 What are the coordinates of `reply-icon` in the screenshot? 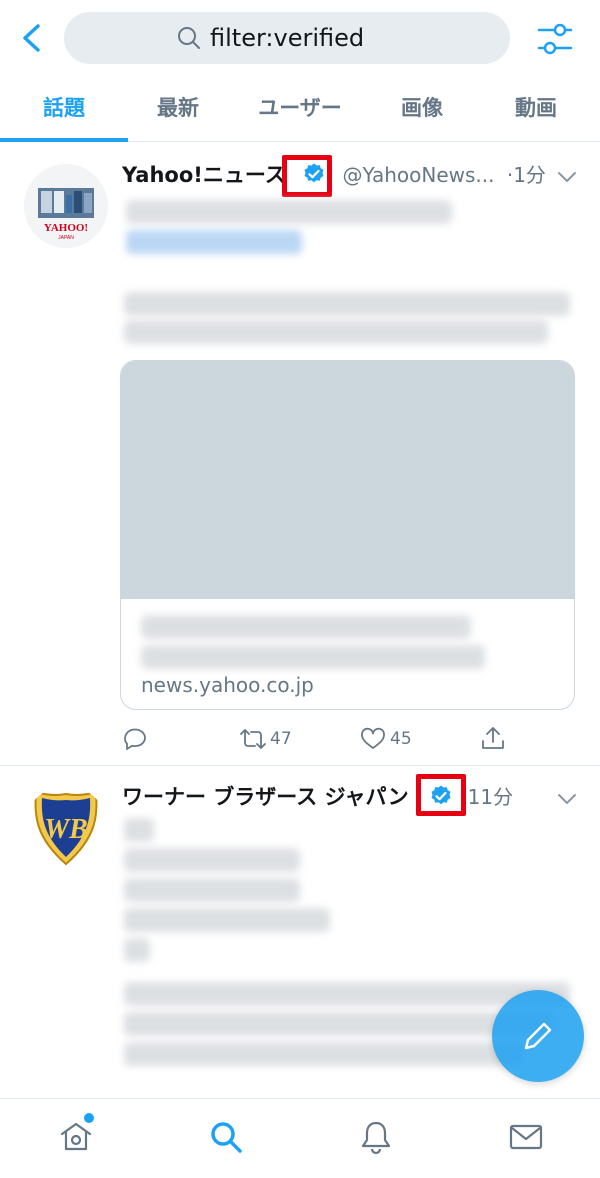 It's located at (135, 739).